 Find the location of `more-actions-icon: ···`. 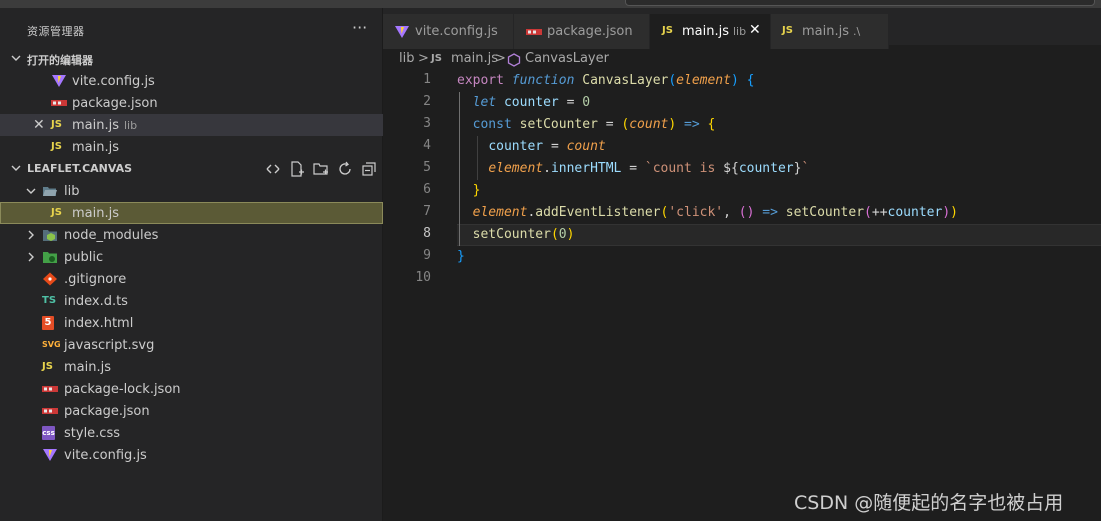

more-actions-icon: ··· is located at coordinates (359, 27).